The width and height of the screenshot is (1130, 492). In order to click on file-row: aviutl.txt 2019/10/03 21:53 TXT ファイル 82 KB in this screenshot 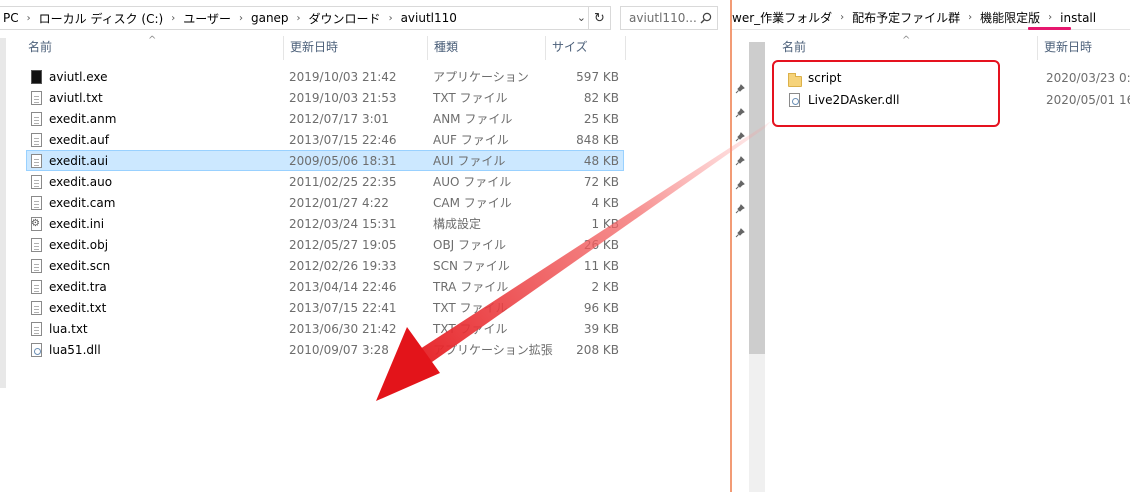, I will do `click(325, 97)`.